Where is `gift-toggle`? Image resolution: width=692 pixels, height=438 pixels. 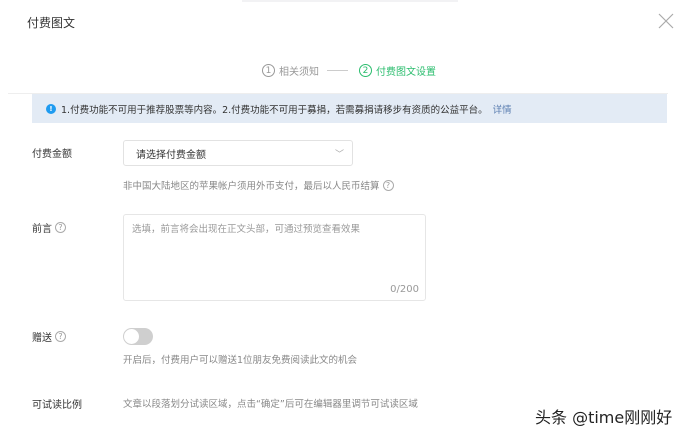
gift-toggle is located at coordinates (138, 336).